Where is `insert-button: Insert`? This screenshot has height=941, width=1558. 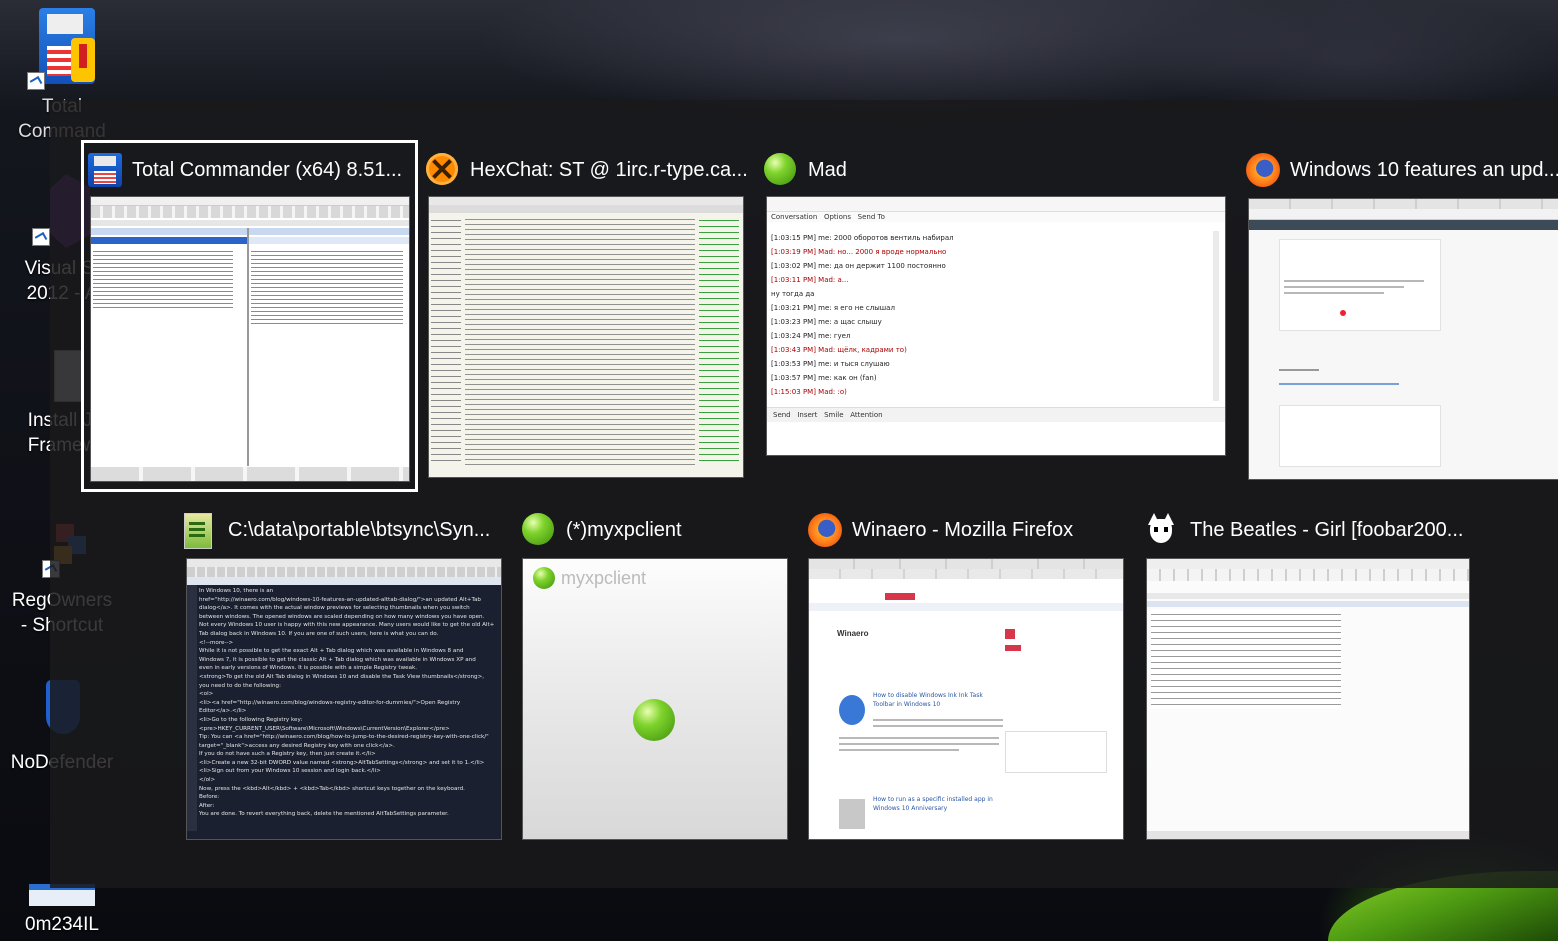
insert-button: Insert is located at coordinates (807, 415).